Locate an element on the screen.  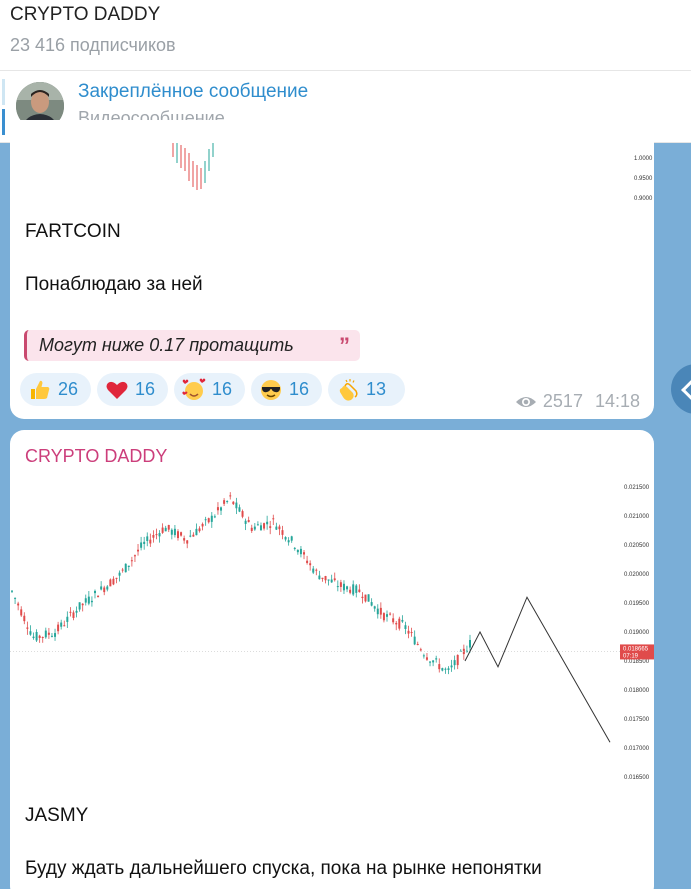
smiling-face-with-hearts-icon is located at coordinates (194, 389).